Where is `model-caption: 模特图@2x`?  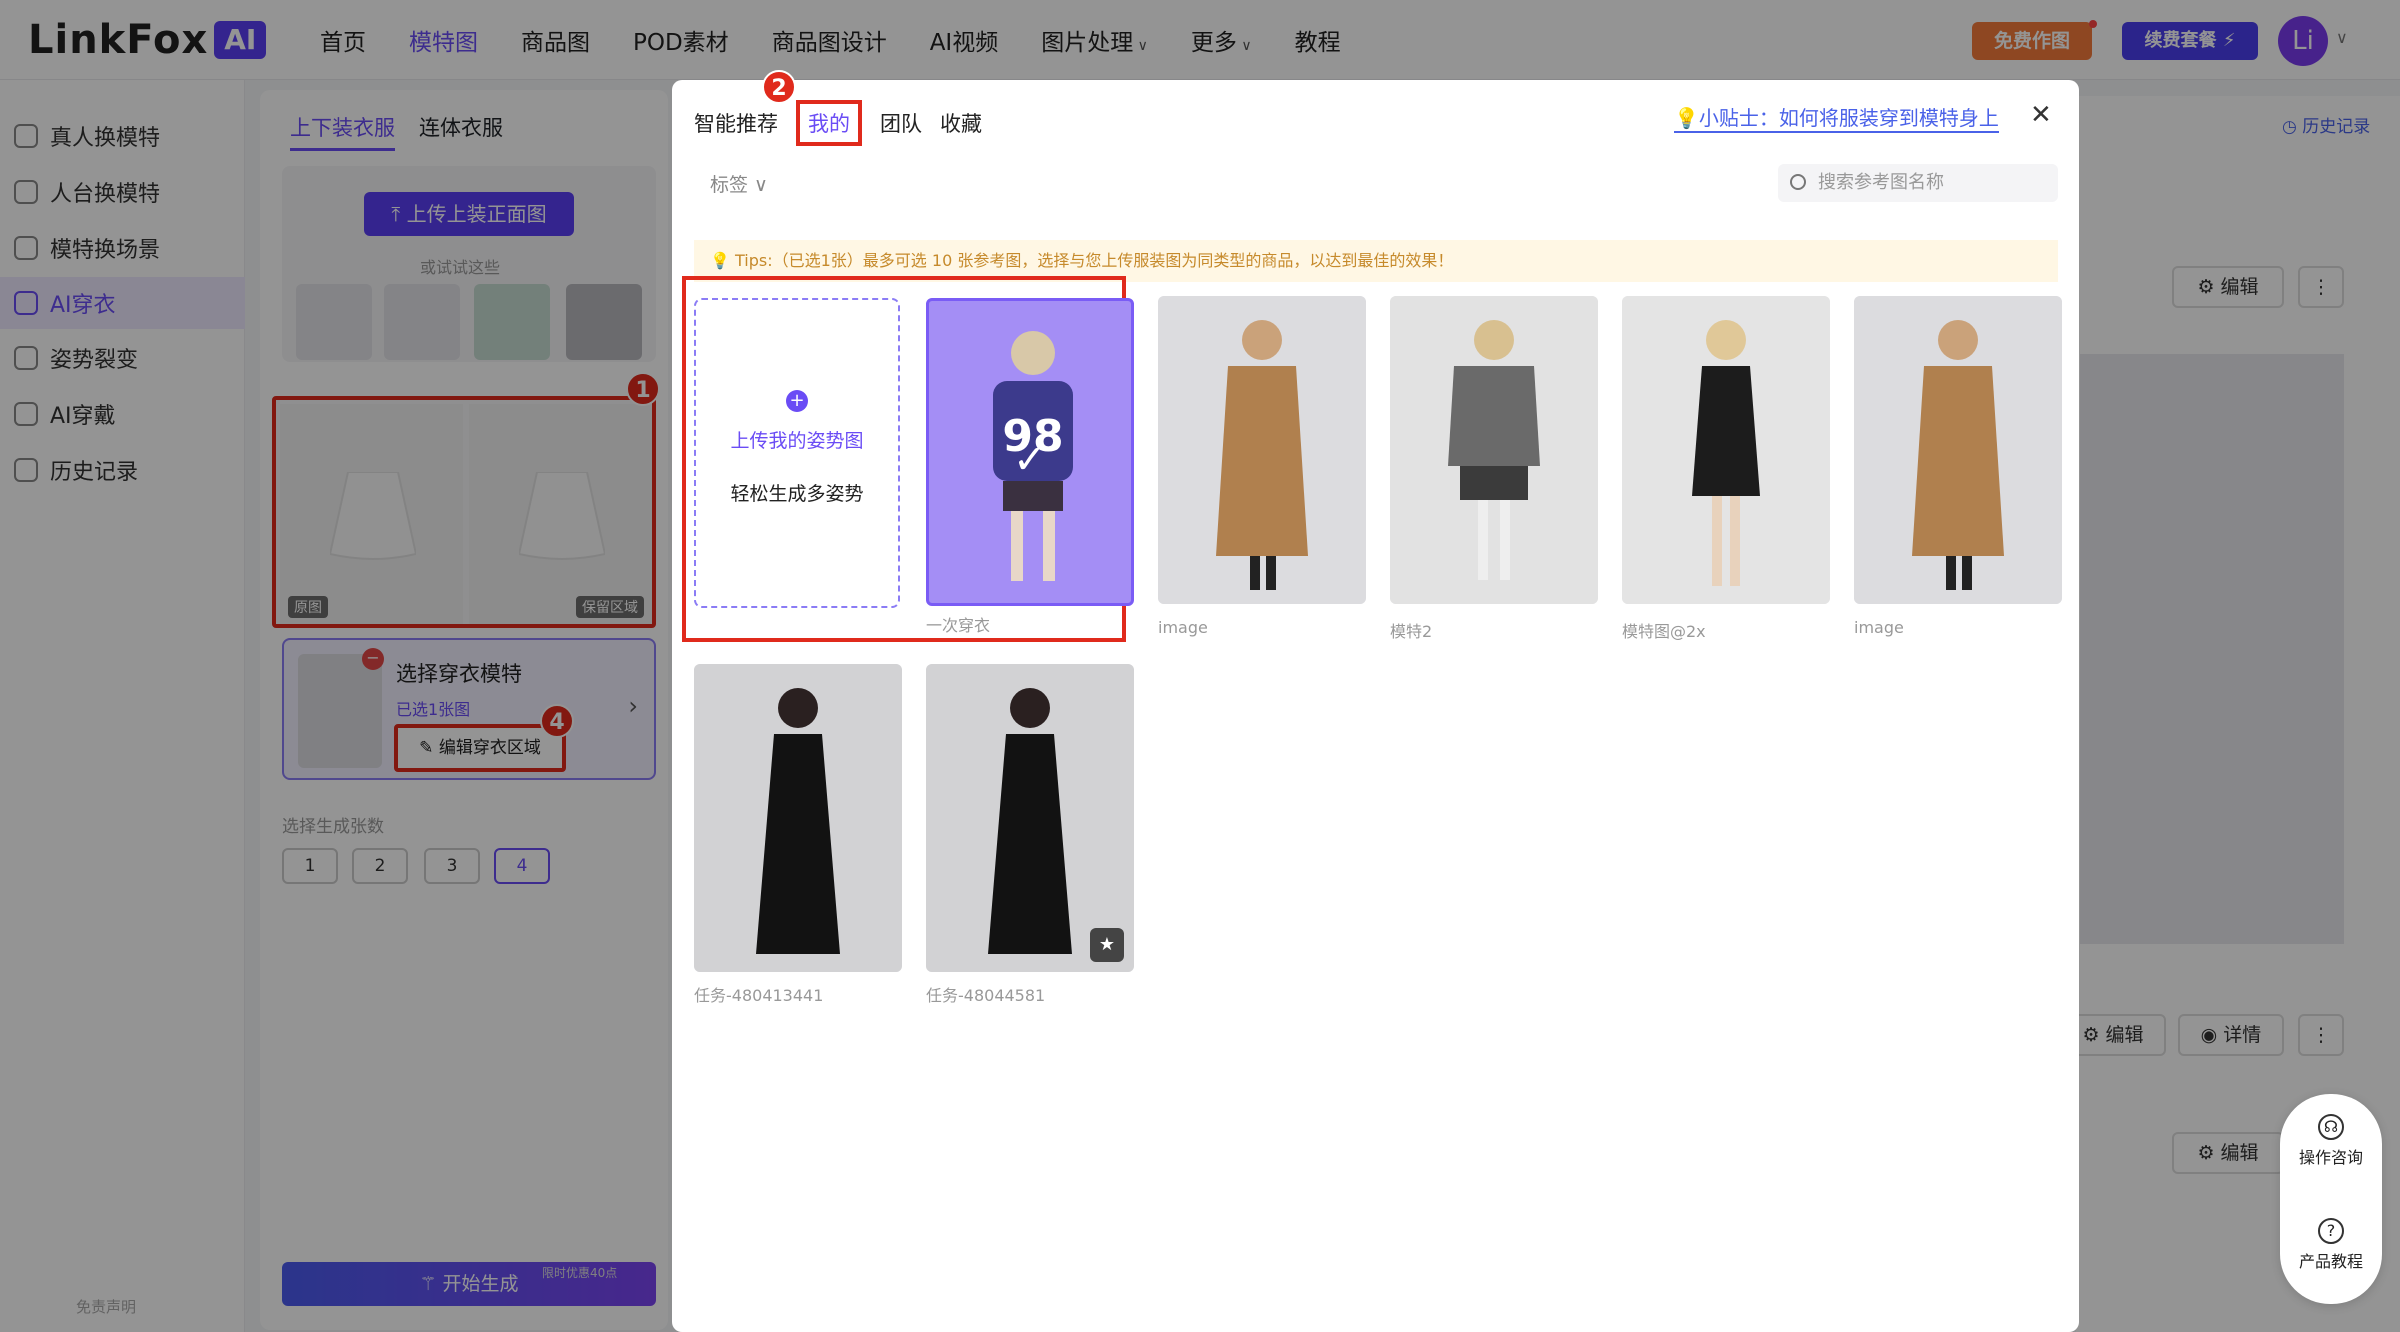
model-caption: 模特图@2x is located at coordinates (1664, 631).